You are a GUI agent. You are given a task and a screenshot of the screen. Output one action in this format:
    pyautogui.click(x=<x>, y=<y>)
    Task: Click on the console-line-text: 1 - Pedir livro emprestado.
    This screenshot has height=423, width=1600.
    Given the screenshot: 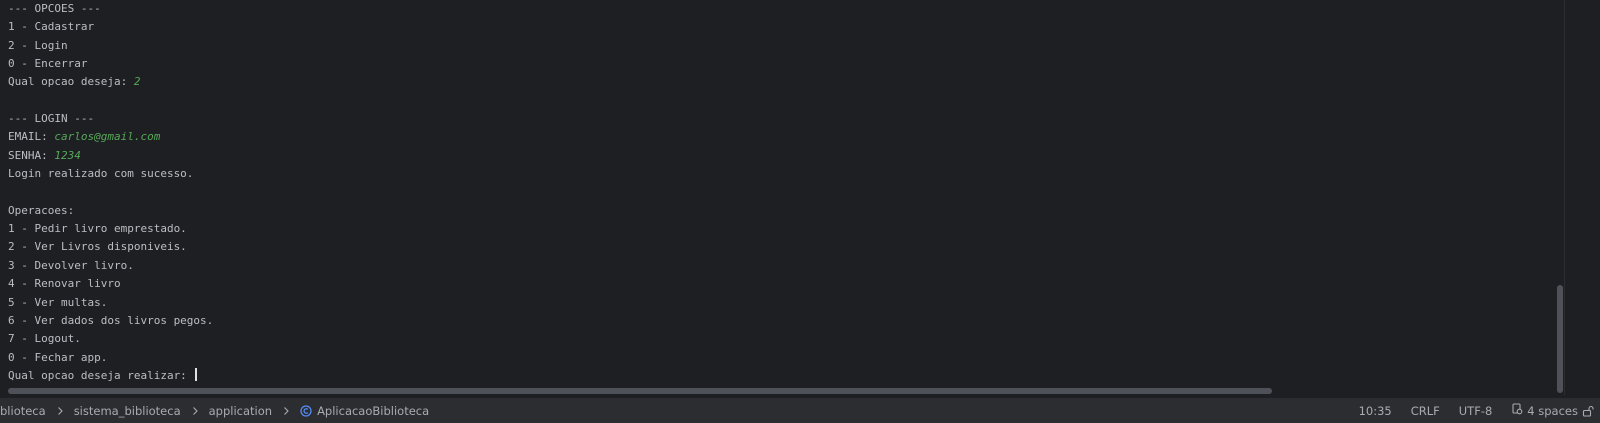 What is the action you would take?
    pyautogui.click(x=97, y=229)
    